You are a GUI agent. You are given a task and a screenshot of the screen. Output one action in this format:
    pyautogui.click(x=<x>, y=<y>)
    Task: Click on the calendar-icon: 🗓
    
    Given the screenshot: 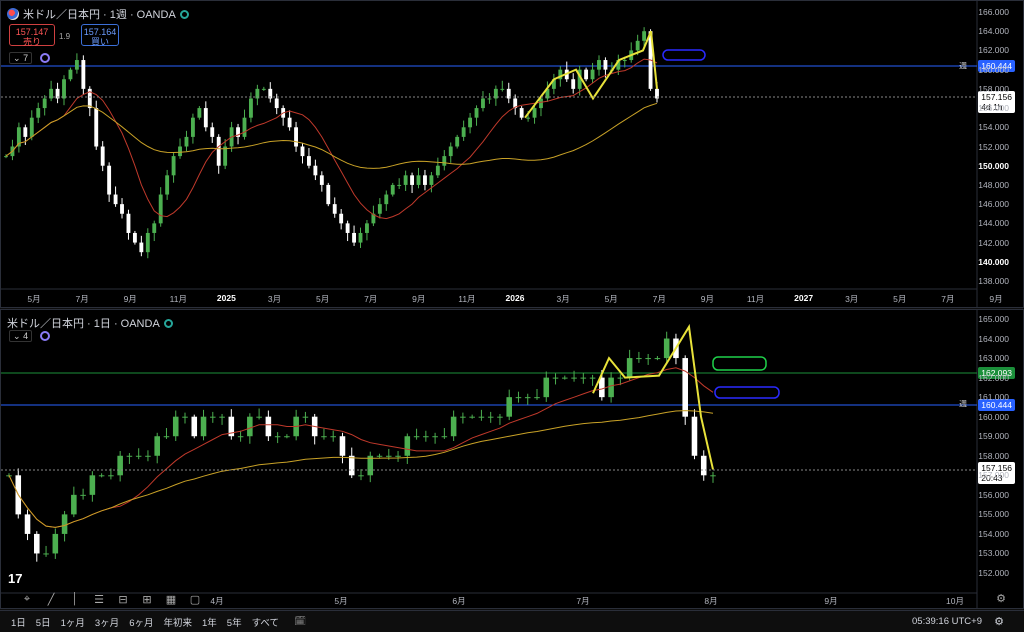 What is the action you would take?
    pyautogui.click(x=300, y=621)
    